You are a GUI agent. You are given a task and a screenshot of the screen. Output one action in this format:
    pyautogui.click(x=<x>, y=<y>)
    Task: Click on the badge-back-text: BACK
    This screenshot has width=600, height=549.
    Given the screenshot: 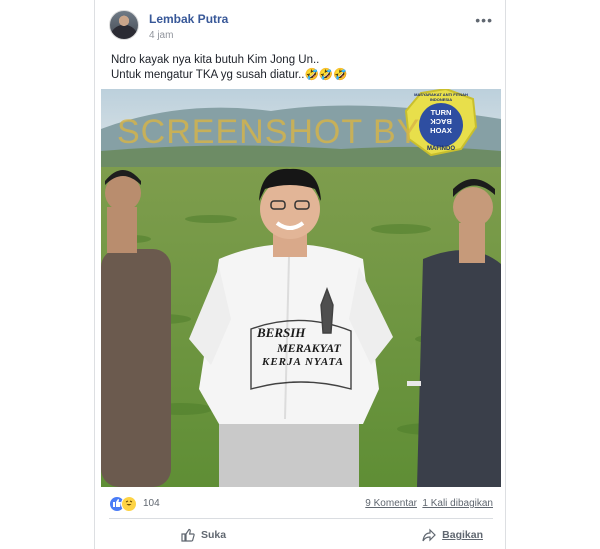 What is the action you would take?
    pyautogui.click(x=441, y=121)
    